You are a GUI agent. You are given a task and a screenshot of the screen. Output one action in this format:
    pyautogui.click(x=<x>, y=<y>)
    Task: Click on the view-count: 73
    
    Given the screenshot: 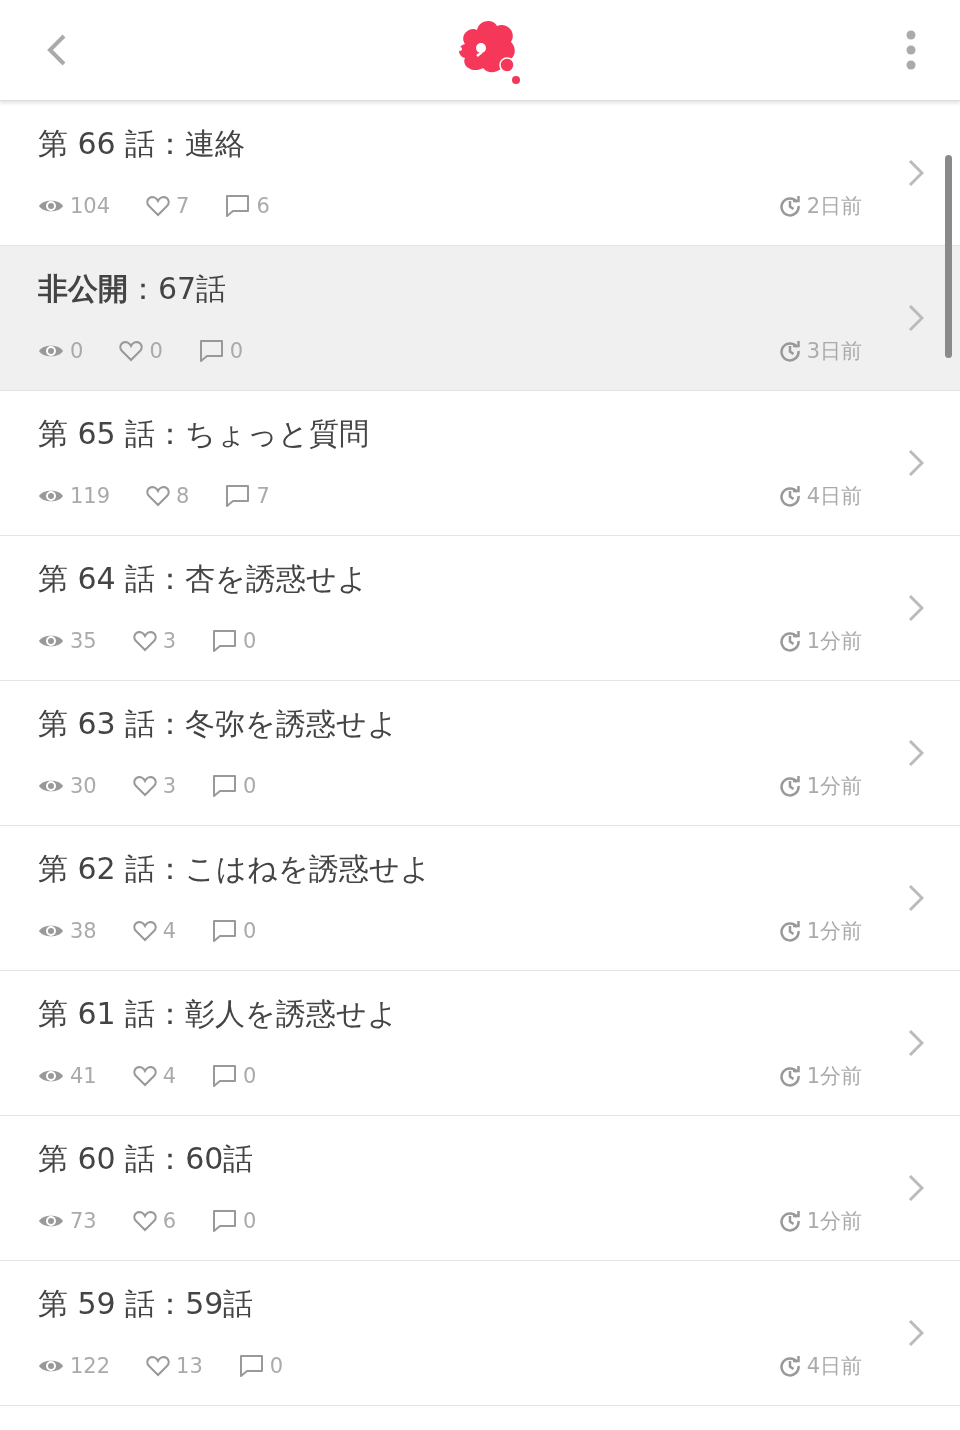 What is the action you would take?
    pyautogui.click(x=83, y=1221)
    